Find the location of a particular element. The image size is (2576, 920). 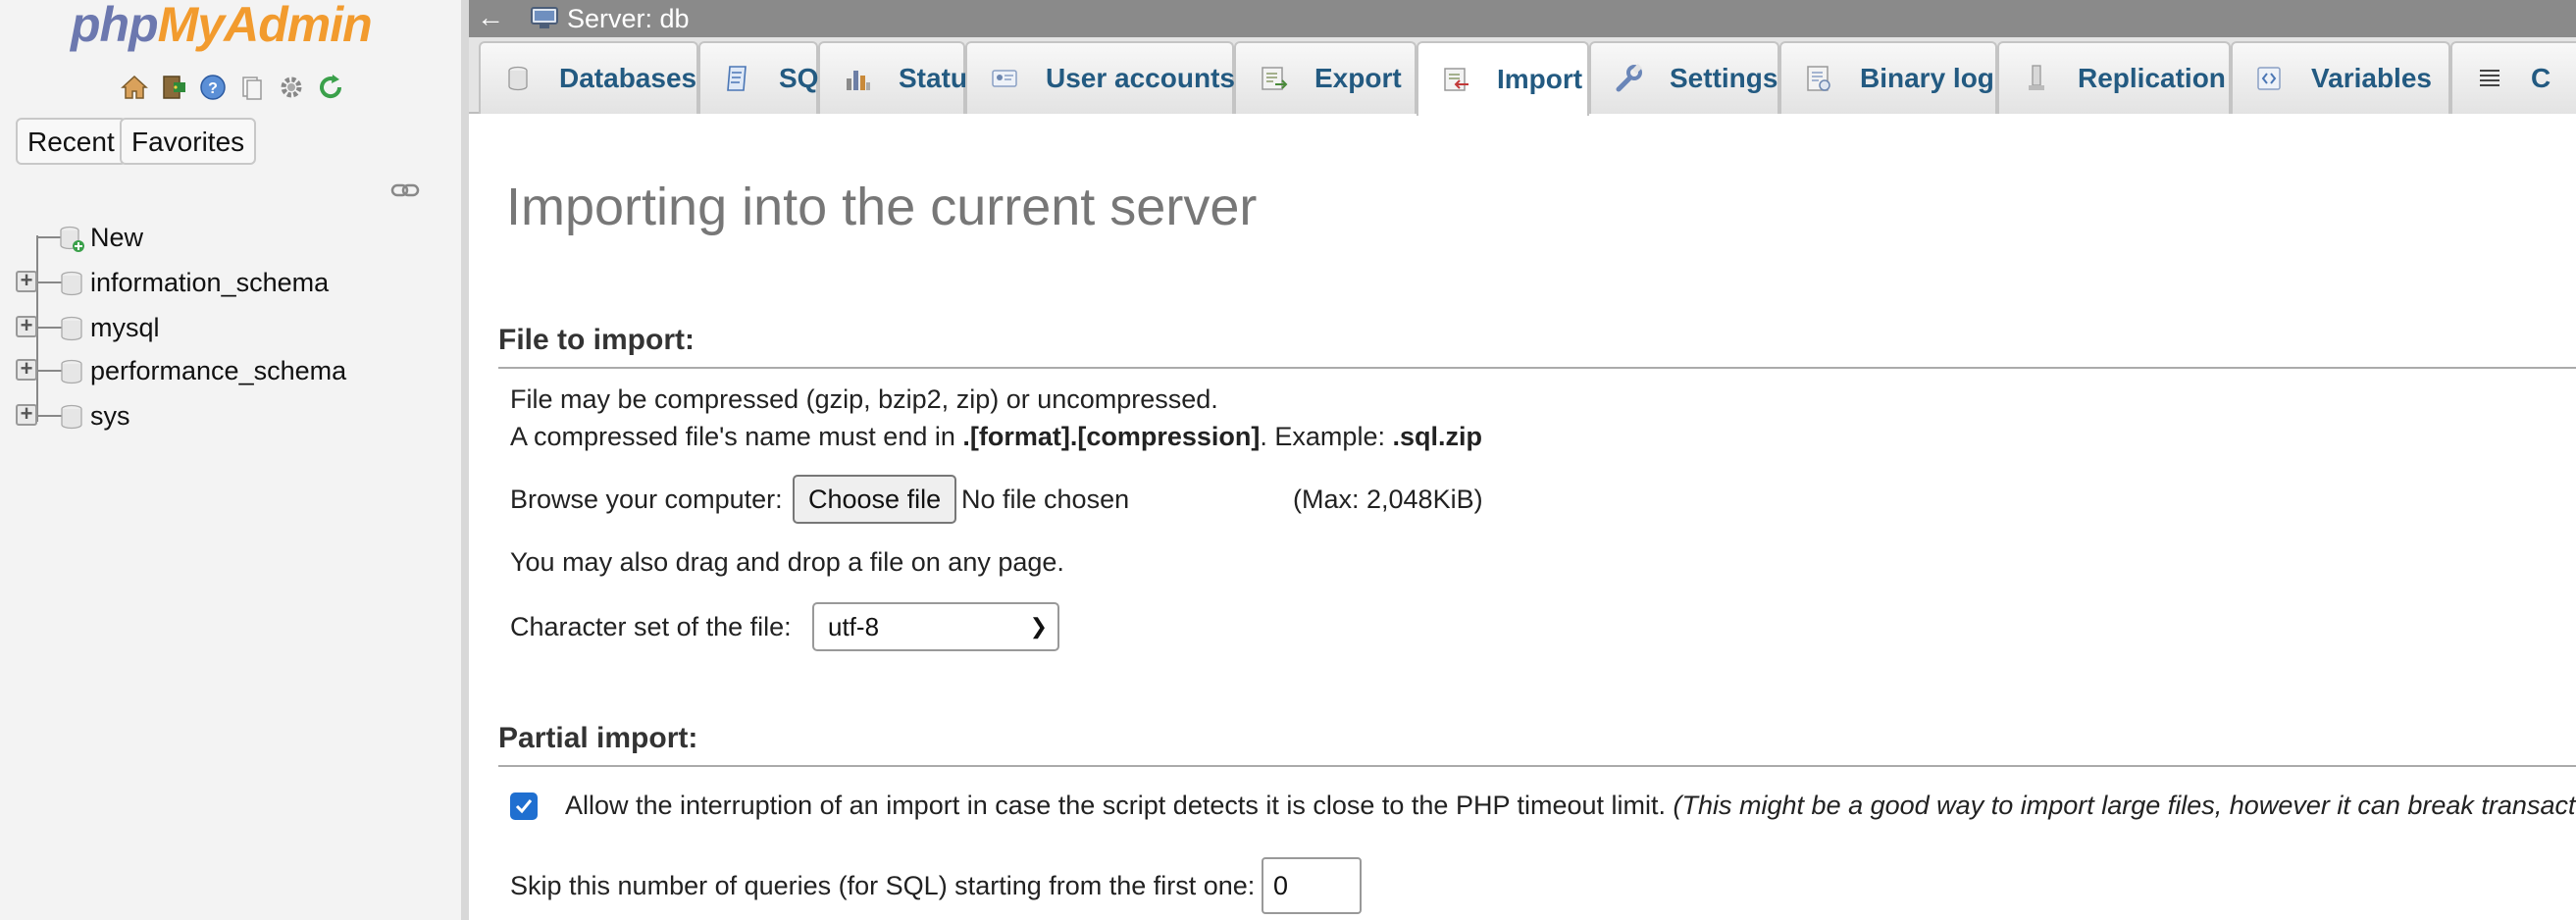

import-icon is located at coordinates (1456, 79).